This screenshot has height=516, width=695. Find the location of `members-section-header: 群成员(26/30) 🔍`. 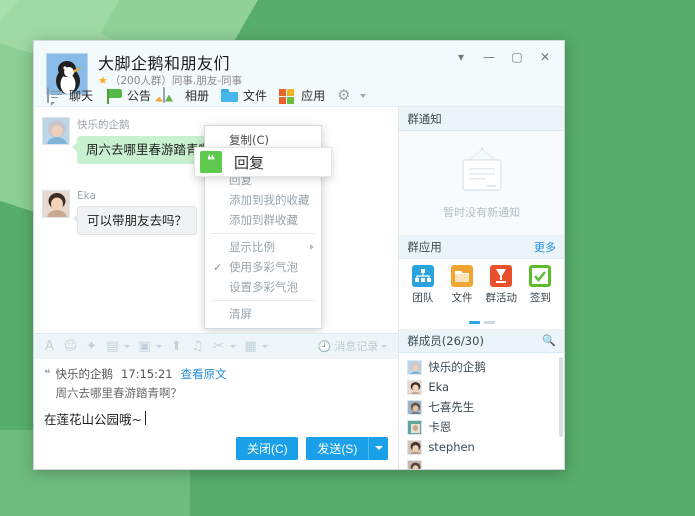

members-section-header: 群成员(26/30) 🔍 is located at coordinates (481, 341).